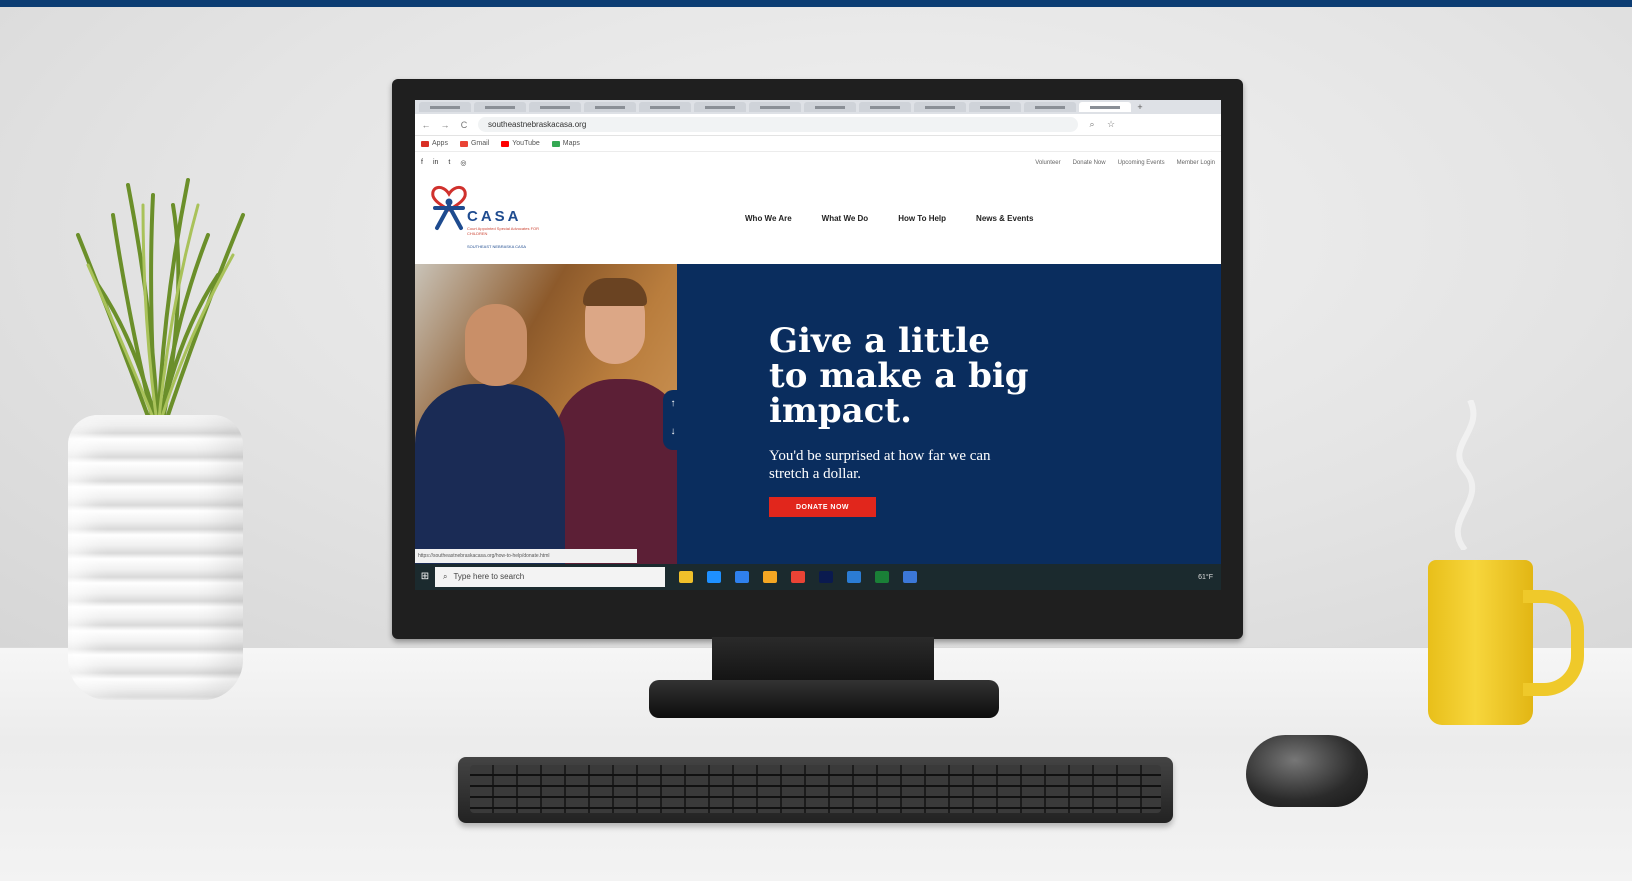  I want to click on donate-now-button: DONATE NOW, so click(822, 507).